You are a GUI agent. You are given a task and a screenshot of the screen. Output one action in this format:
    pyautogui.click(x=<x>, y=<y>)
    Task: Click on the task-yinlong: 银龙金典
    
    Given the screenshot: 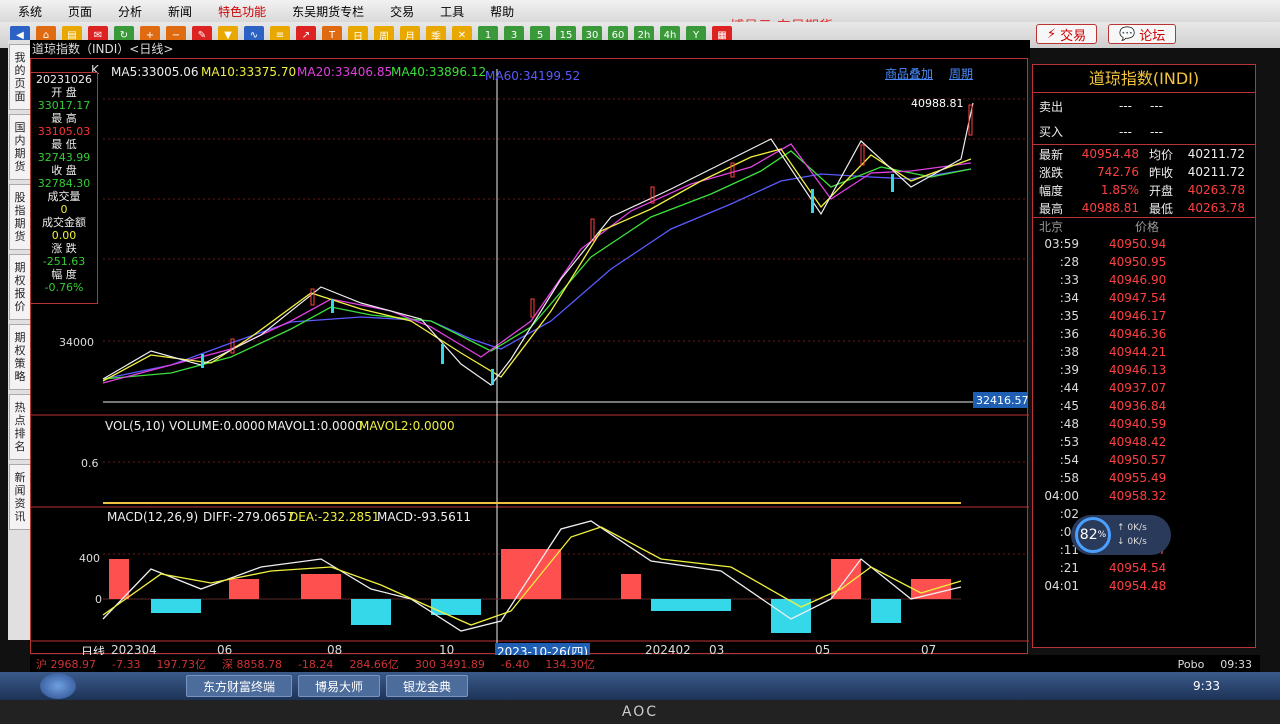 What is the action you would take?
    pyautogui.click(x=427, y=686)
    